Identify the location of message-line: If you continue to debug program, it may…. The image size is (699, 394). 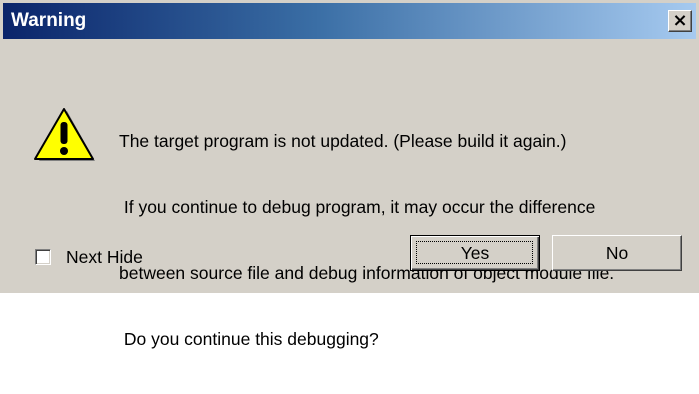
(357, 207).